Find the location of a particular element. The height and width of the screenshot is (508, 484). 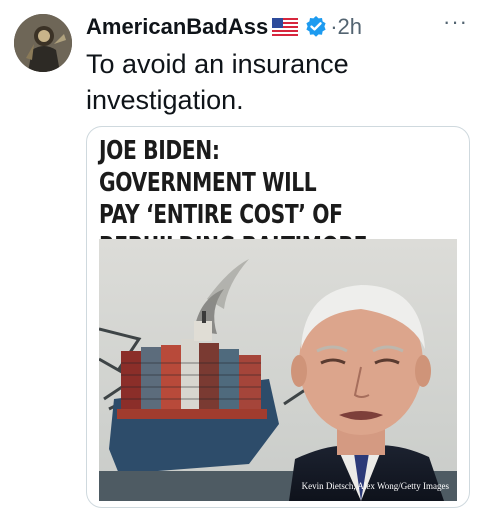

tweet-header: AmericanBadAss · 2h is located at coordinates (276, 27).